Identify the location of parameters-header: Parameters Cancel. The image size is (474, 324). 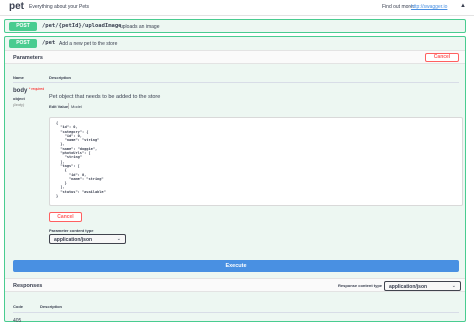
(235, 57).